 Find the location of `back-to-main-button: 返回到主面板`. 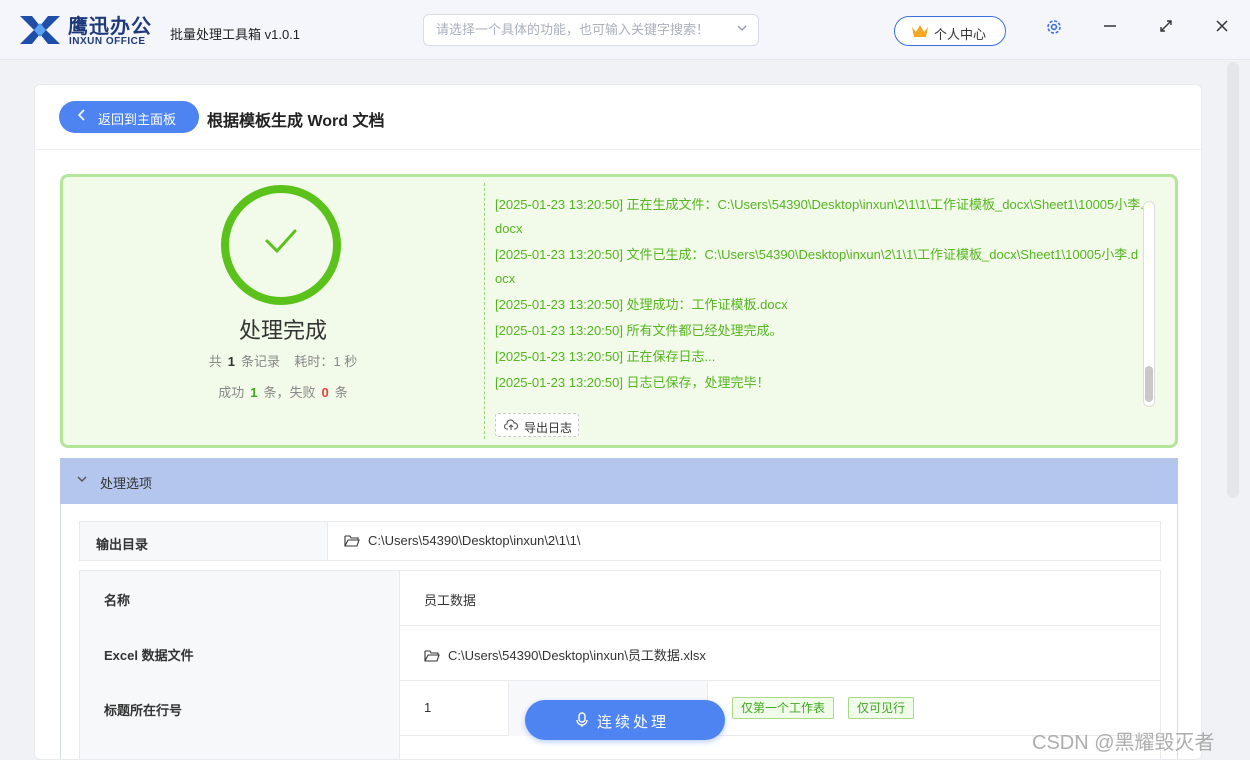

back-to-main-button: 返回到主面板 is located at coordinates (129, 117).